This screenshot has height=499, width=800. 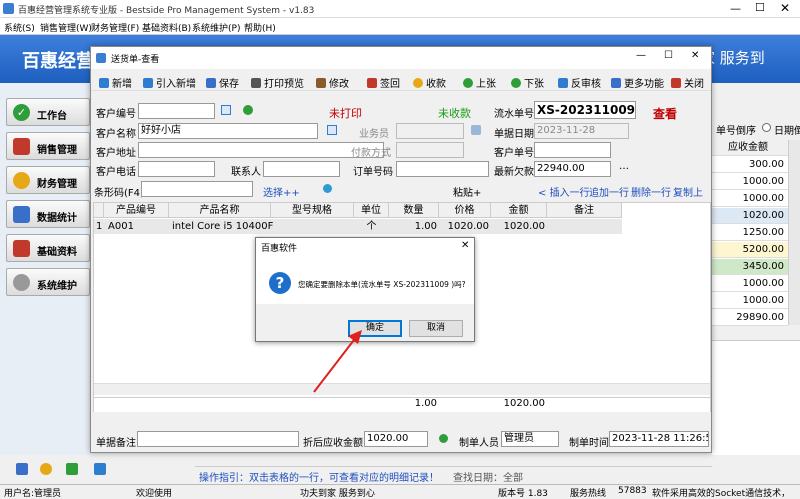 I want to click on menu-system: 系统(S), so click(x=19, y=27).